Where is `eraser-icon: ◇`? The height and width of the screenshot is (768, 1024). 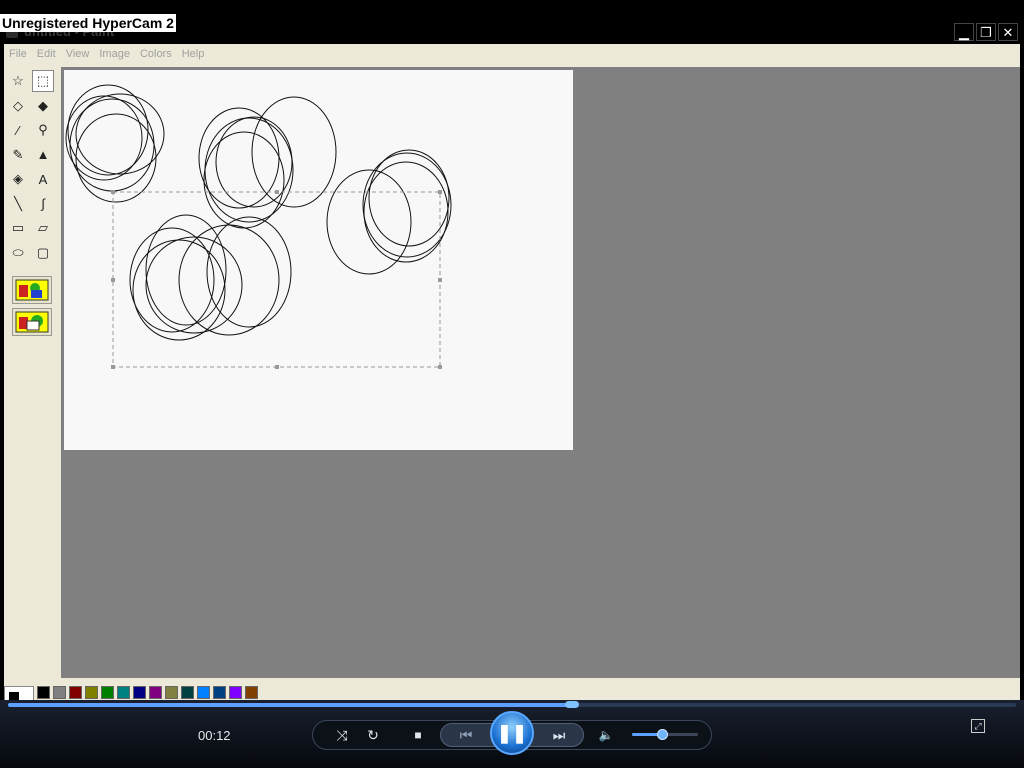 eraser-icon: ◇ is located at coordinates (18, 106).